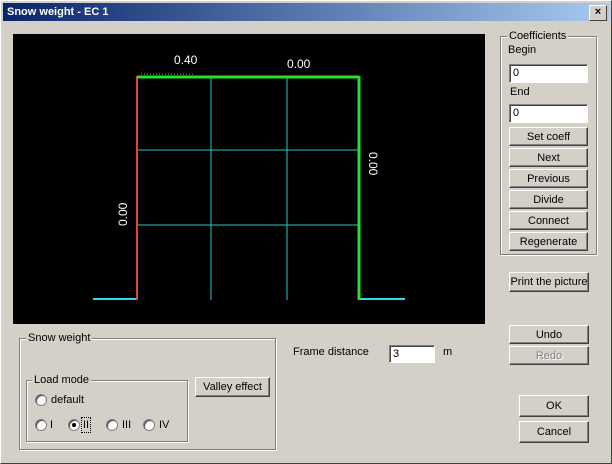 This screenshot has width=612, height=464. Describe the element at coordinates (232, 387) in the screenshot. I see `valley-effect-button: Valley effect` at that location.